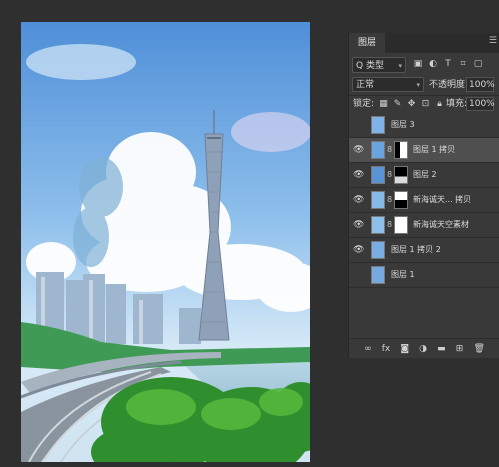  I want to click on layer-name: 图层 1 拷贝, so click(434, 149).